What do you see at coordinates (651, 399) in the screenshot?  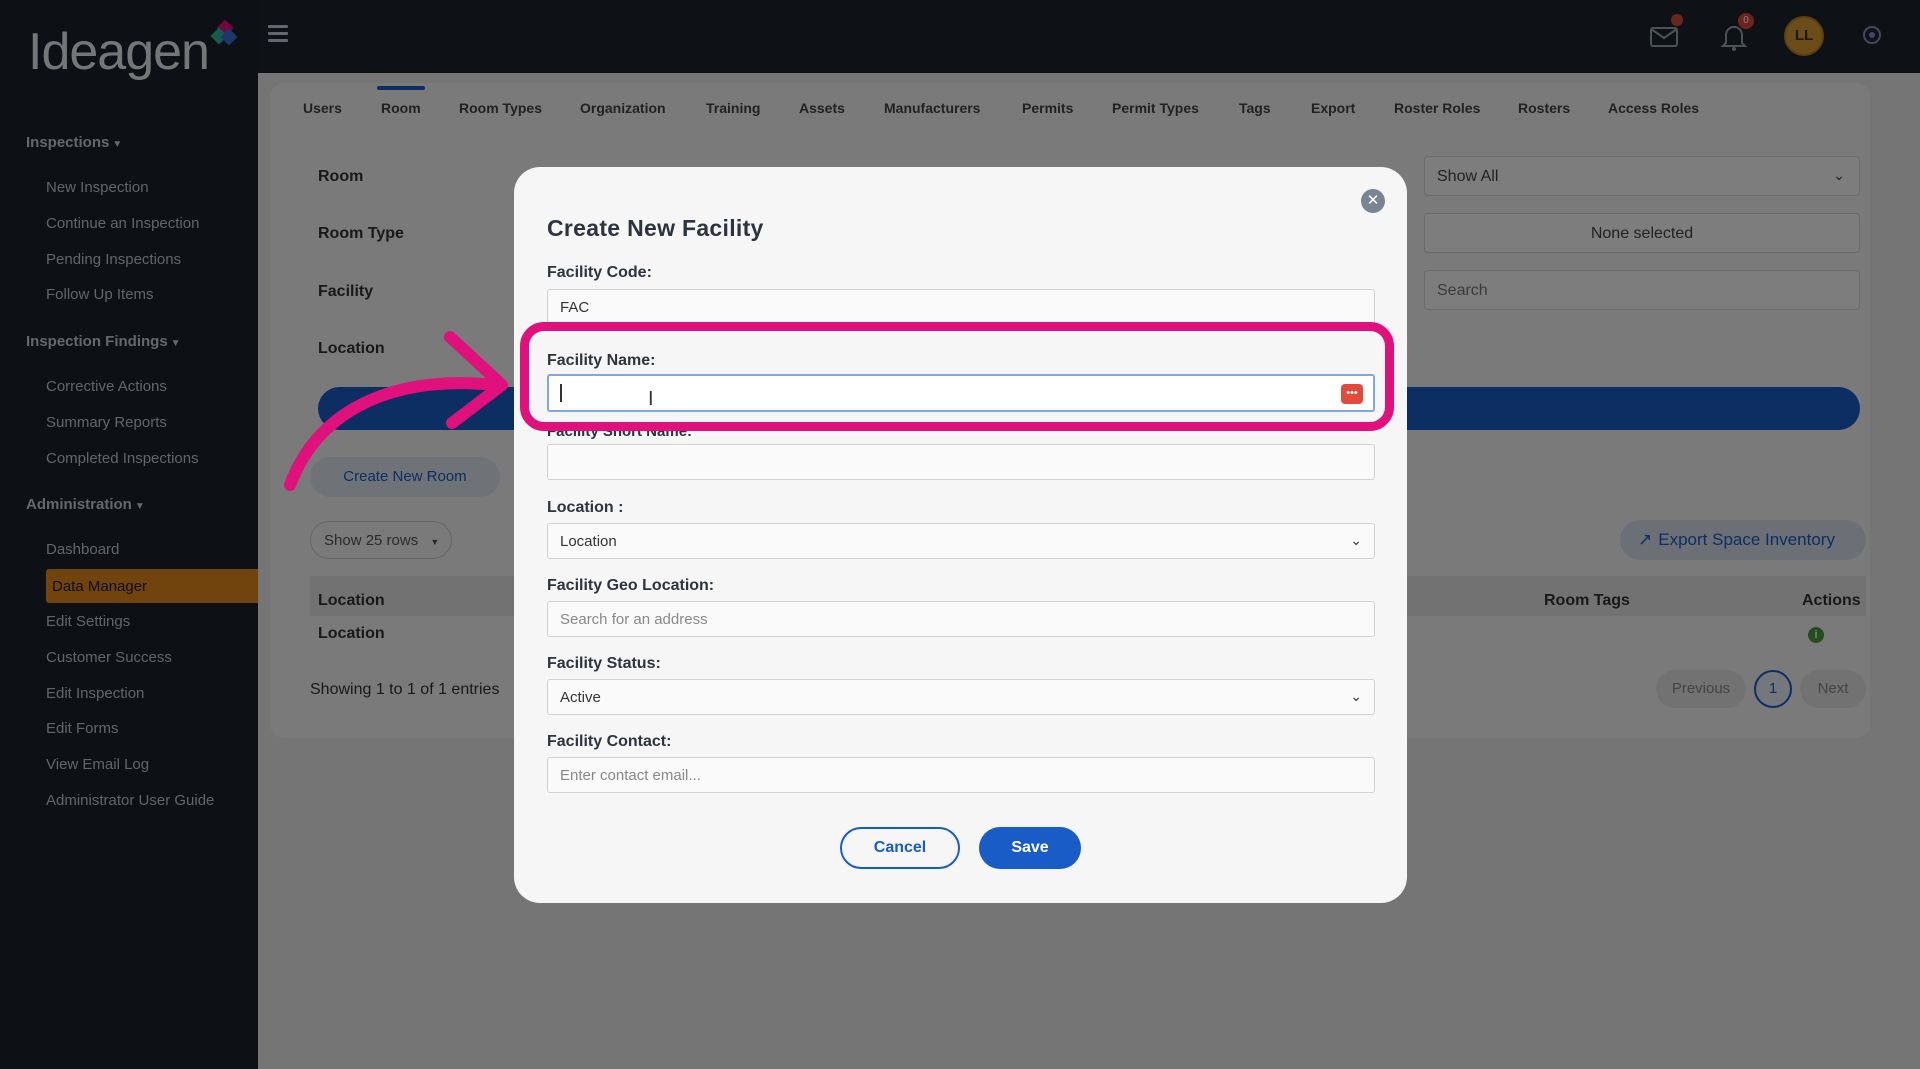 I see `ibeam-cursor-icon: I` at bounding box center [651, 399].